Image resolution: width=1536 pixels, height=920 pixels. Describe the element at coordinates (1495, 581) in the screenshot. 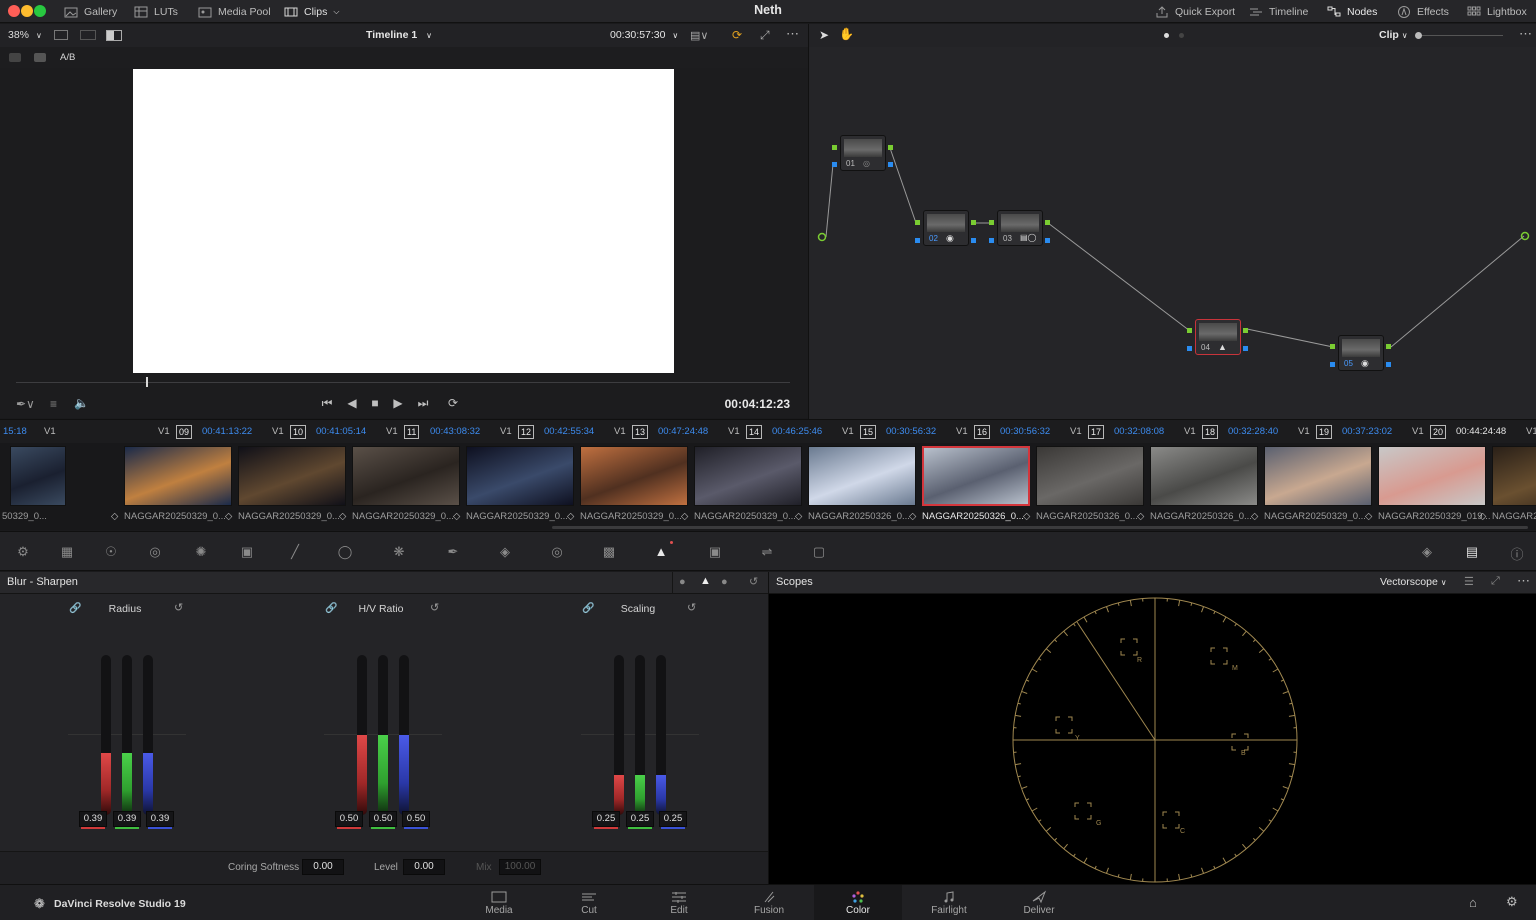

I see `scope-expand-icon: ⤢` at that location.